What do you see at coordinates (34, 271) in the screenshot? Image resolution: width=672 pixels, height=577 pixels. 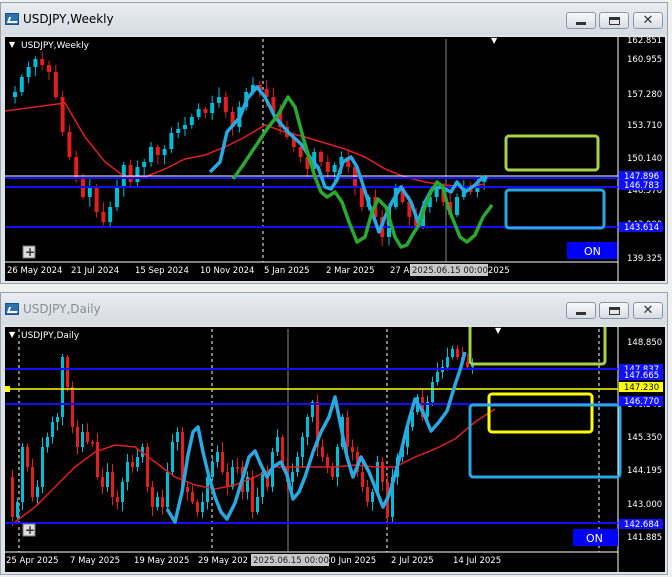 I see `date-tick-label: 26 May 2024` at bounding box center [34, 271].